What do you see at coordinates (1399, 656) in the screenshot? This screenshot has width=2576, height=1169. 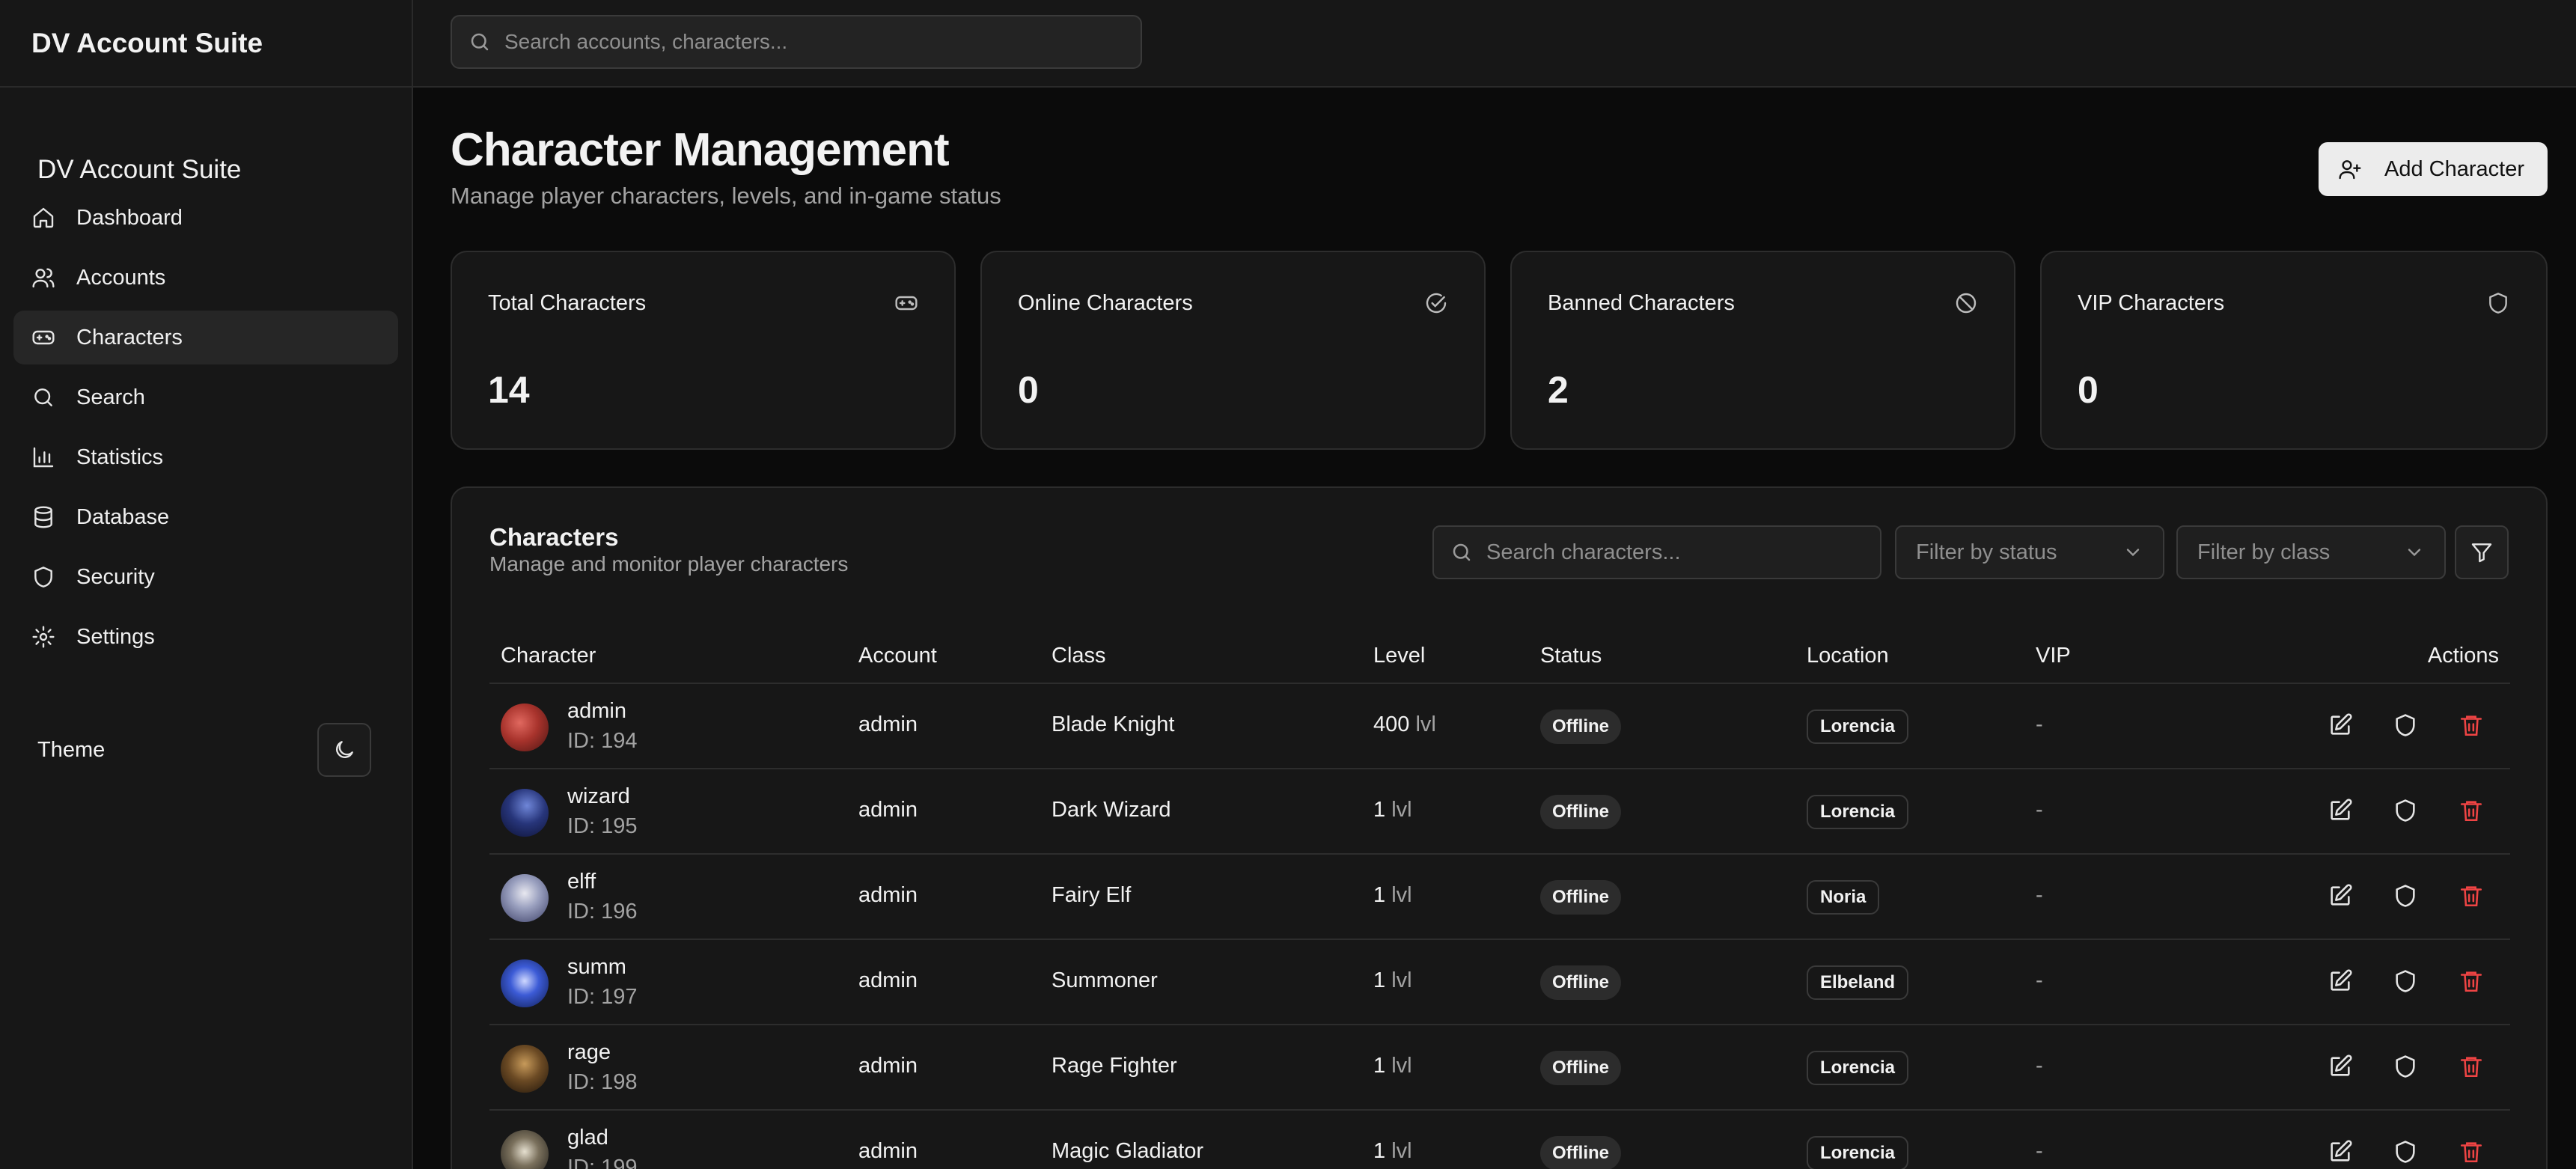 I see `column-header: Level` at bounding box center [1399, 656].